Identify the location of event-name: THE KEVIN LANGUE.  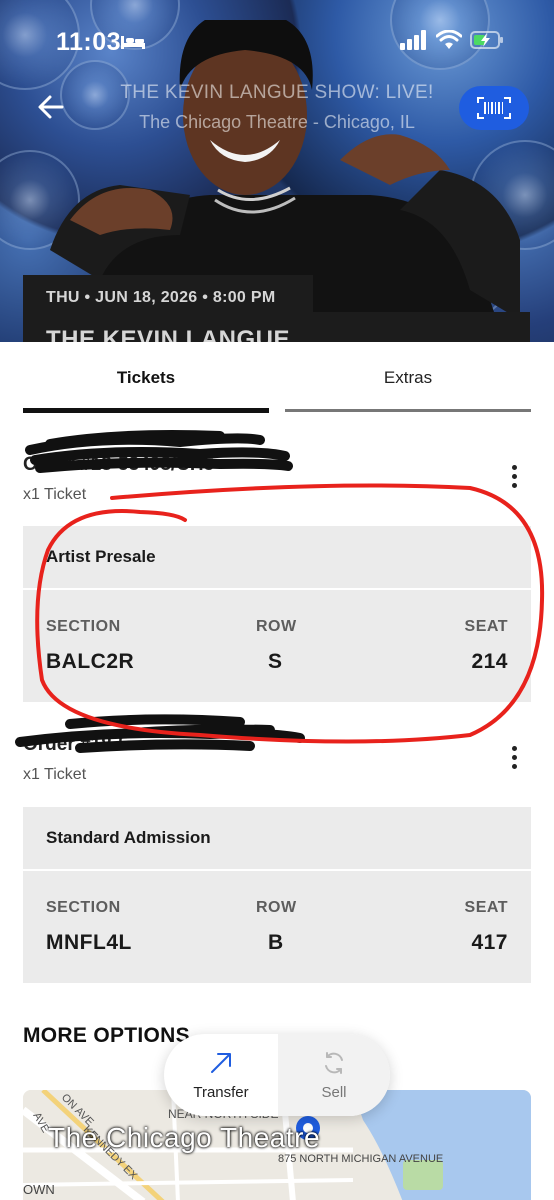
(168, 334).